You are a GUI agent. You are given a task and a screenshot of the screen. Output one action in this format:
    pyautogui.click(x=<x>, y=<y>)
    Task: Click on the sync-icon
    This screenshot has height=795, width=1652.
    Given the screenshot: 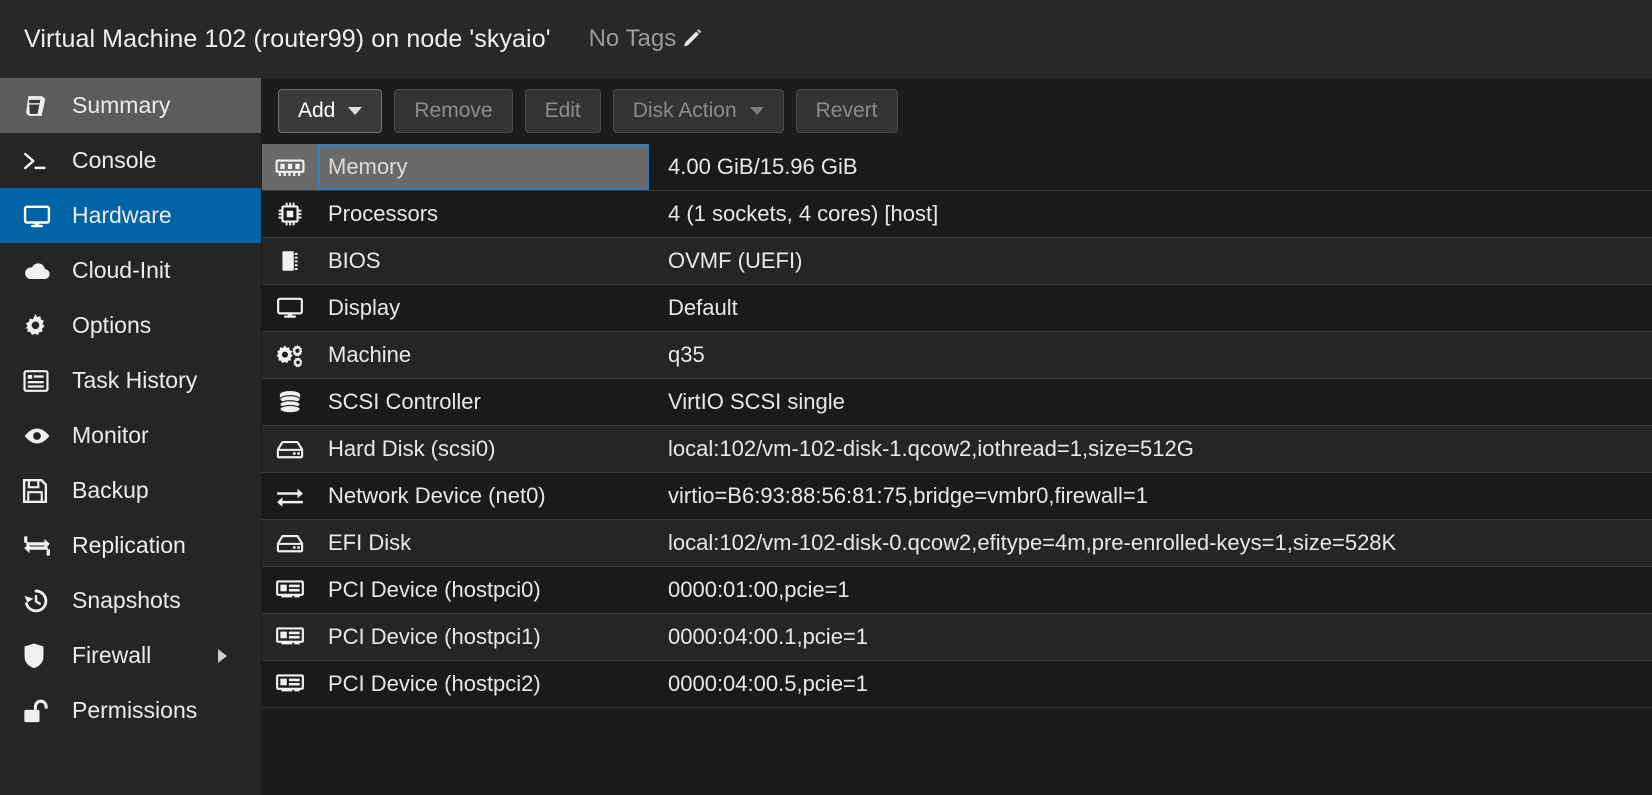 What is the action you would take?
    pyautogui.click(x=39, y=546)
    